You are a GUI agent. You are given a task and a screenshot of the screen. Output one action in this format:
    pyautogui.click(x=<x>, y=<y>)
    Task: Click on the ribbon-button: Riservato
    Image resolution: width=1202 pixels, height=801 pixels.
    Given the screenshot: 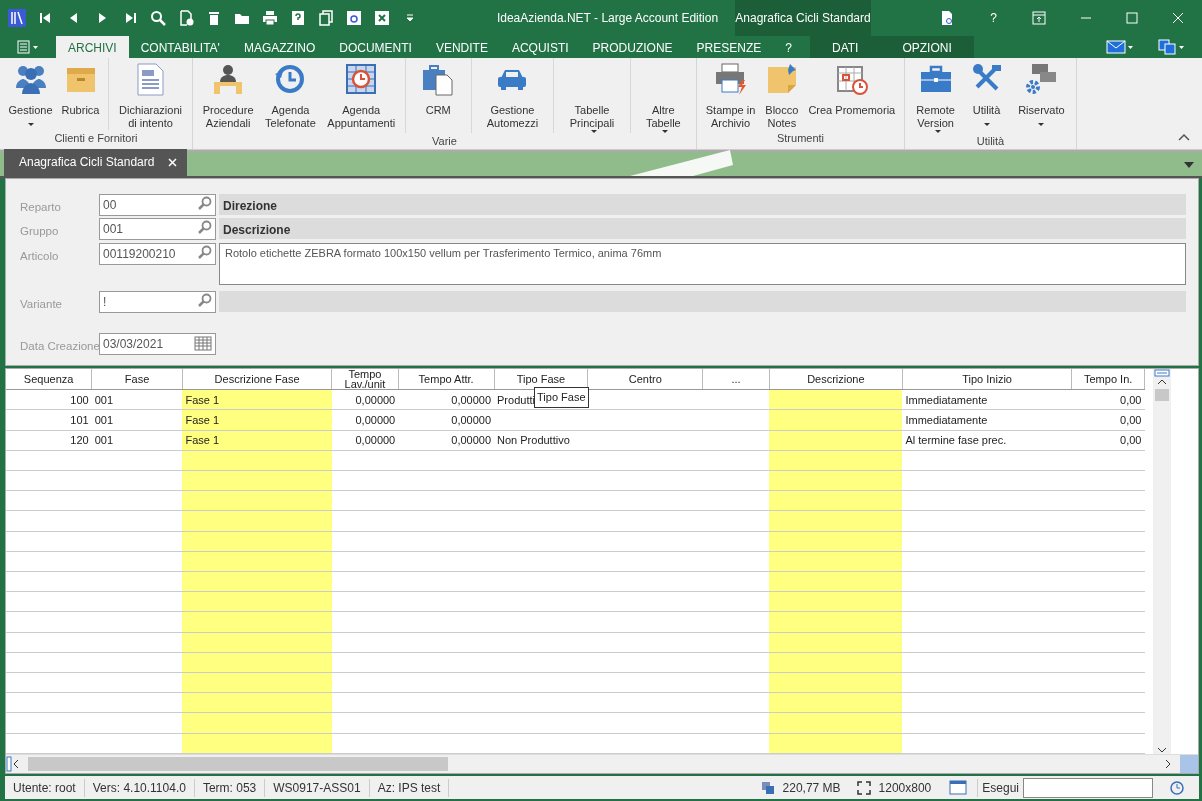 What is the action you would take?
    pyautogui.click(x=1041, y=97)
    